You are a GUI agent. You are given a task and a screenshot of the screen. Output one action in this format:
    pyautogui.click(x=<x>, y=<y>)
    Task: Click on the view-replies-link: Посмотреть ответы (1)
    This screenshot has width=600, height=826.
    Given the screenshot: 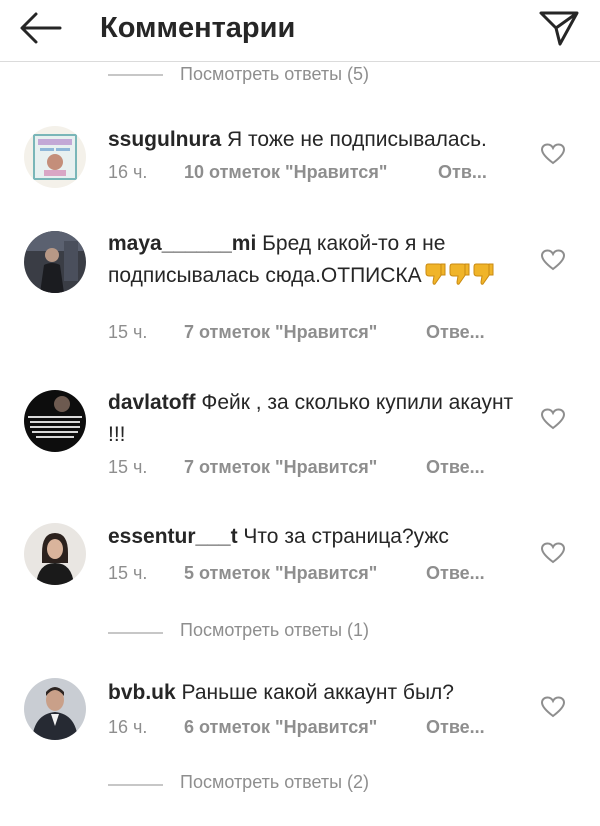 What is the action you would take?
    pyautogui.click(x=288, y=633)
    